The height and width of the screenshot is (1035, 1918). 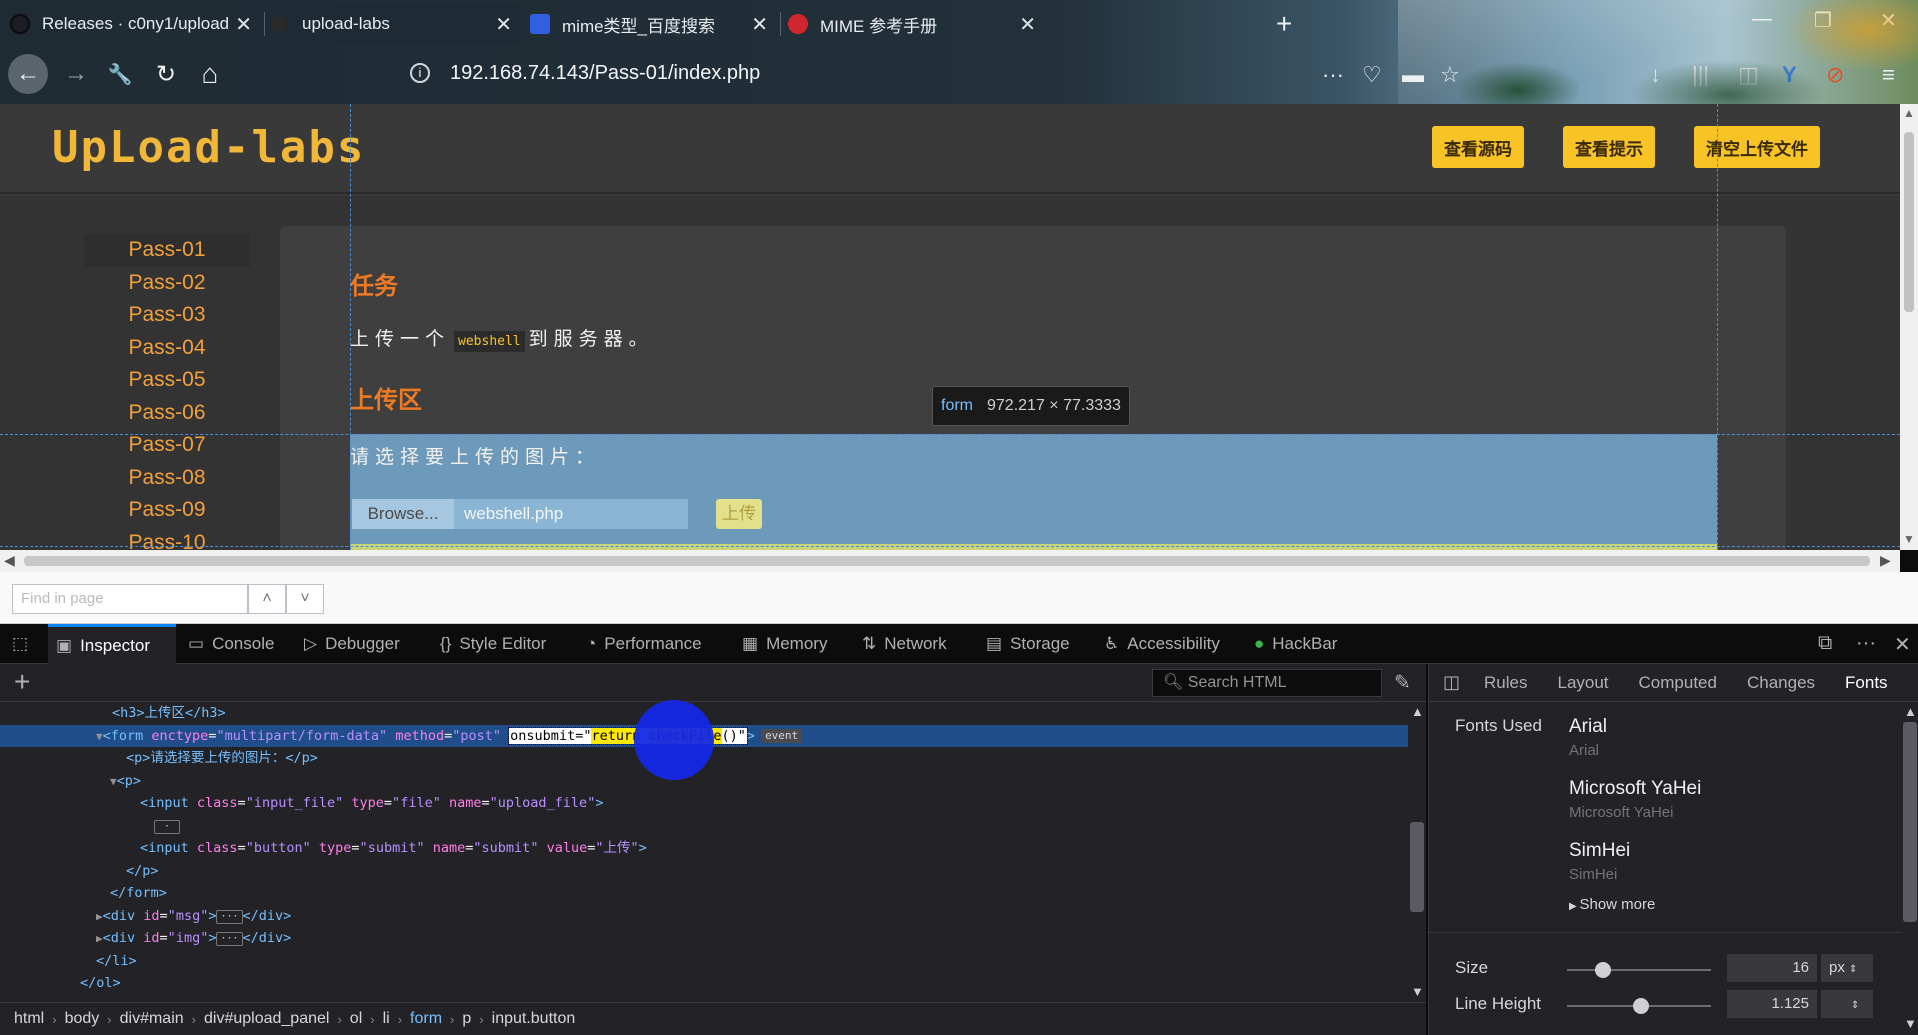 I want to click on line-height-unit-select: ⇕, so click(x=1847, y=1004).